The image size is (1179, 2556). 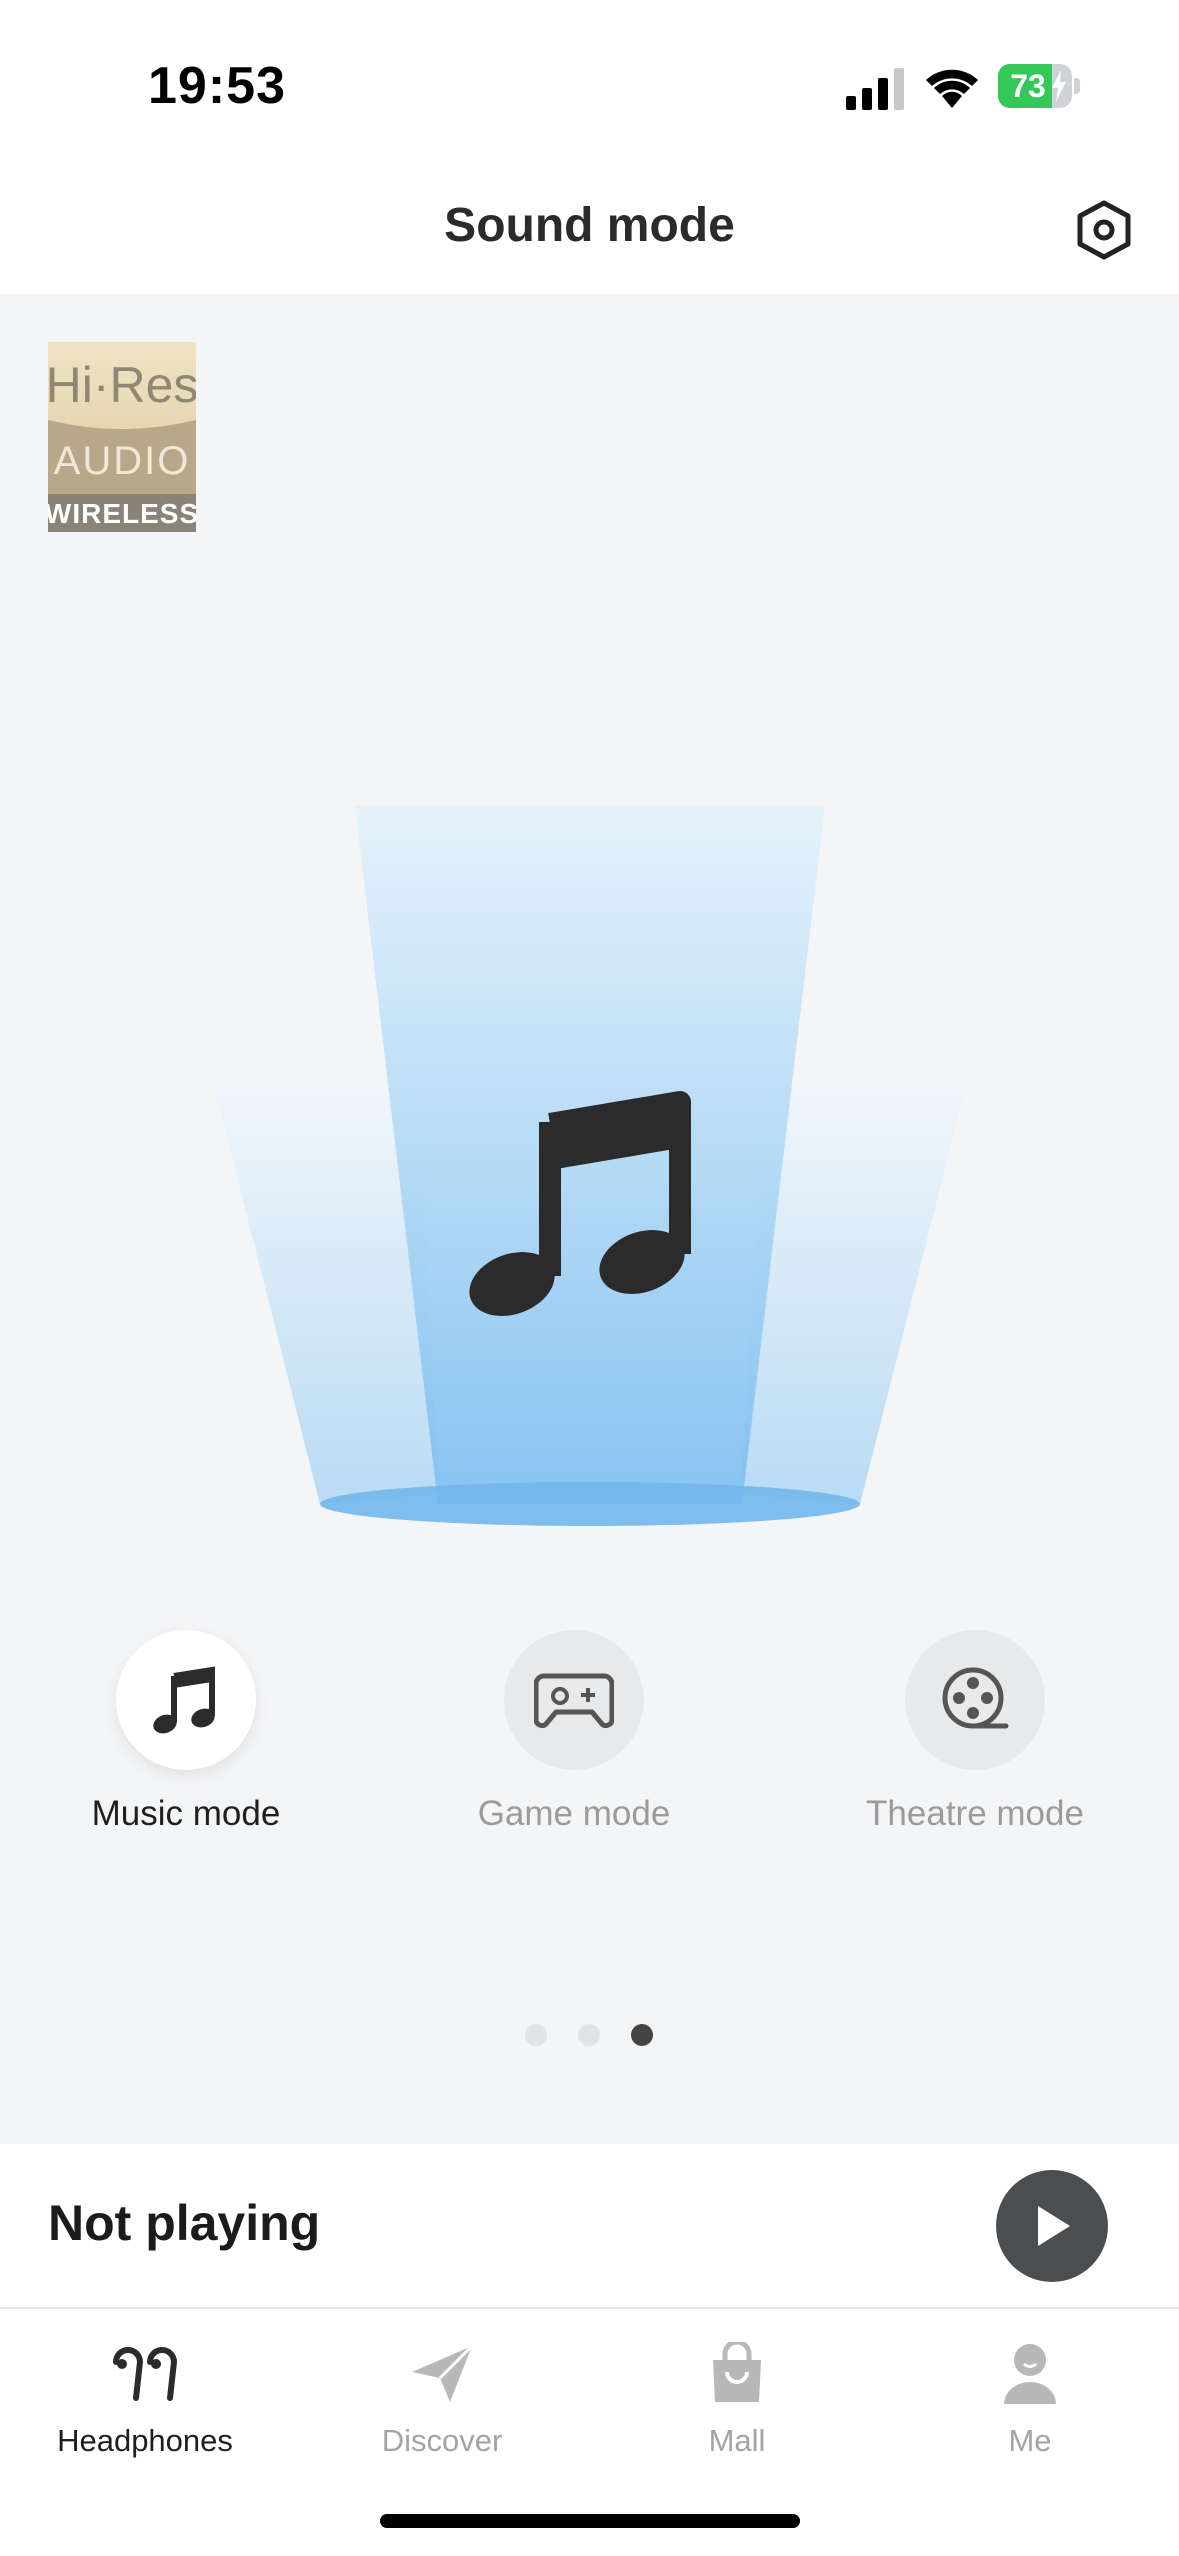 I want to click on wifi-icon, so click(x=952, y=88).